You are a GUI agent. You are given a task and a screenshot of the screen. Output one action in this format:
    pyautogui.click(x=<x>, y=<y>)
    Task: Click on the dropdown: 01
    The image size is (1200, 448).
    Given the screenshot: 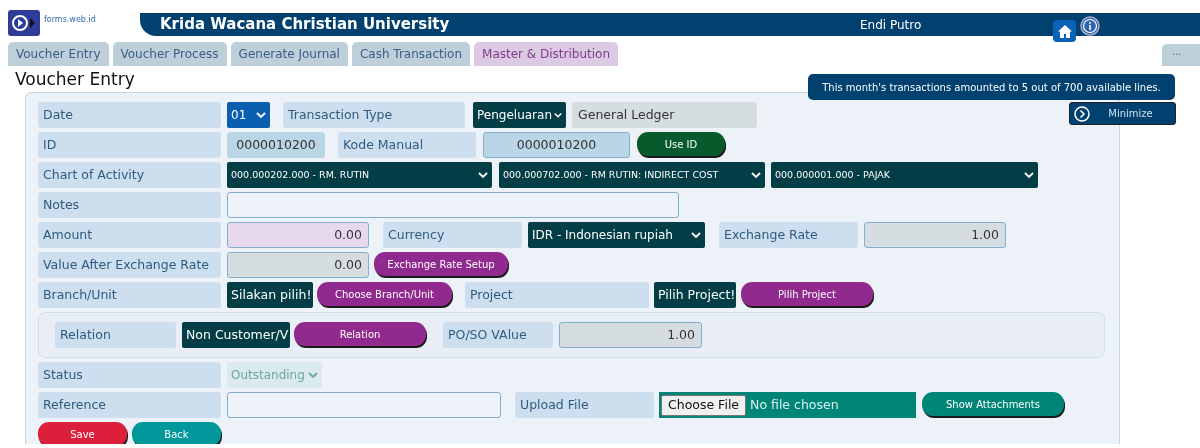 What is the action you would take?
    pyautogui.click(x=248, y=115)
    